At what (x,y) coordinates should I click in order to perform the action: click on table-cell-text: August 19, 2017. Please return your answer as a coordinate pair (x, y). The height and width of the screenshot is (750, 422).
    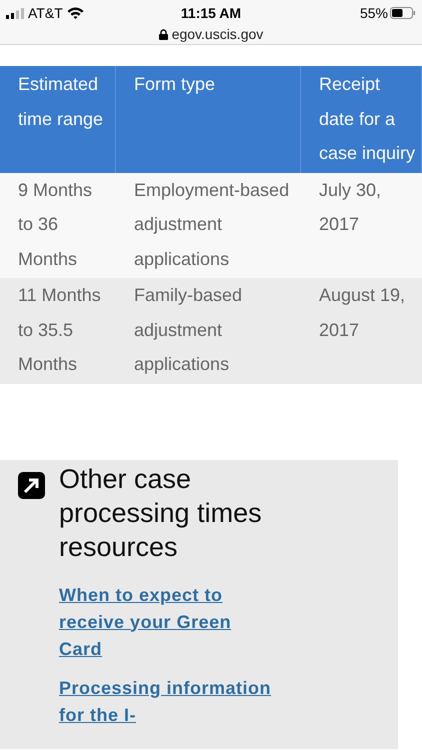
    Looking at the image, I should click on (362, 313).